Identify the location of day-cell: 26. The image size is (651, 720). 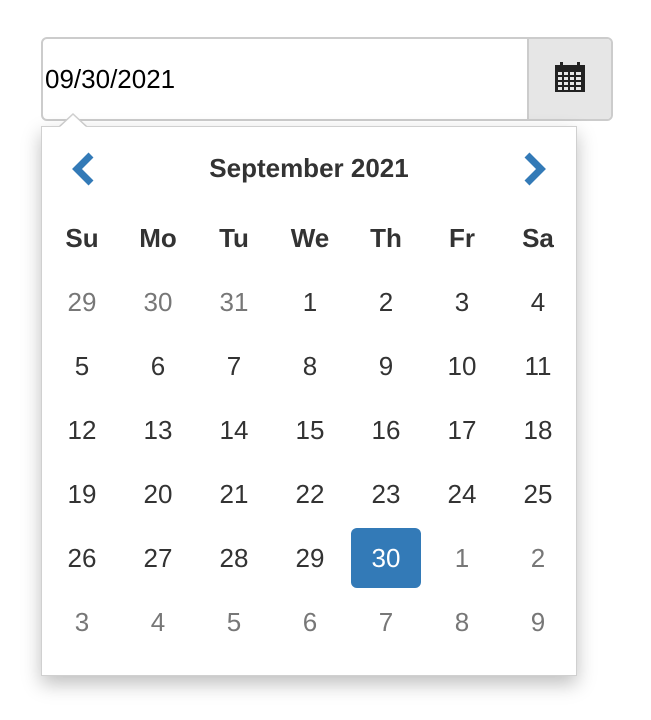
(82, 558).